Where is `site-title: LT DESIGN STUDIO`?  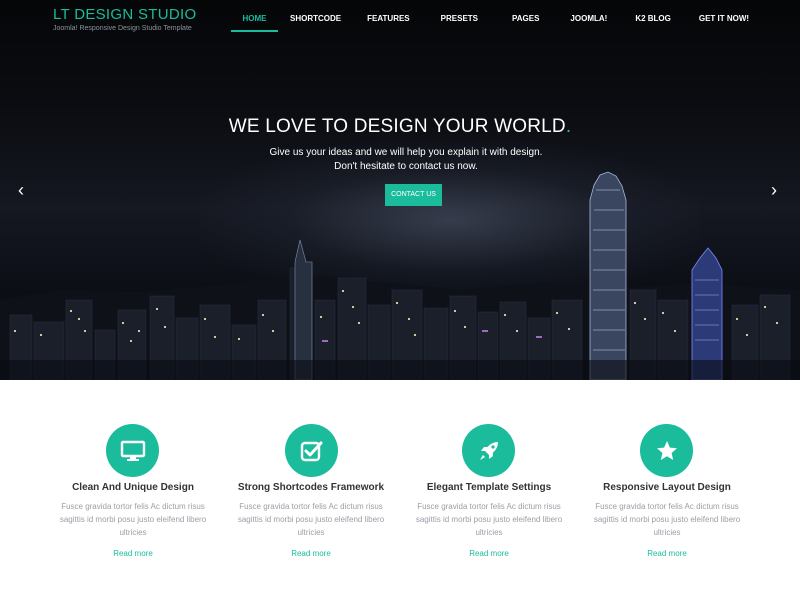
site-title: LT DESIGN STUDIO is located at coordinates (124, 14).